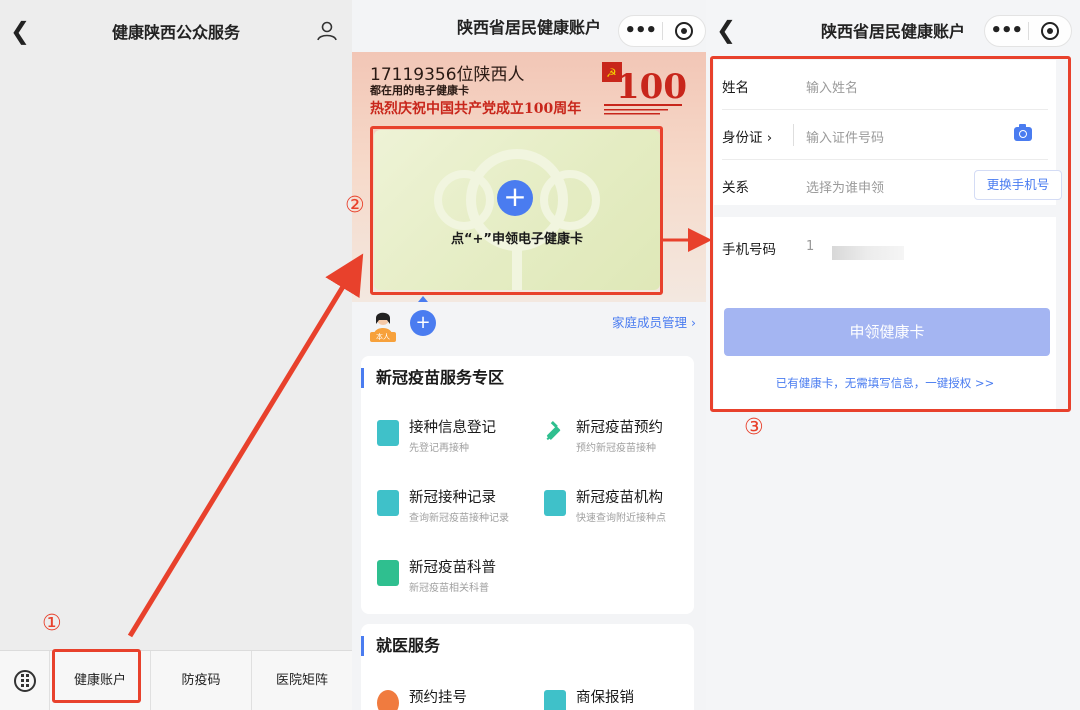 The height and width of the screenshot is (710, 1080). Describe the element at coordinates (388, 503) in the screenshot. I see `record-card-icon` at that location.